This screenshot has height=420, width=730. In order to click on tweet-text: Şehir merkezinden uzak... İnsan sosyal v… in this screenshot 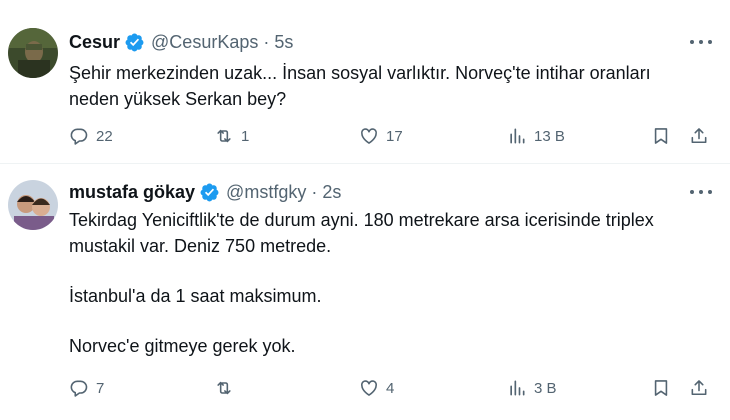, I will do `click(394, 86)`.